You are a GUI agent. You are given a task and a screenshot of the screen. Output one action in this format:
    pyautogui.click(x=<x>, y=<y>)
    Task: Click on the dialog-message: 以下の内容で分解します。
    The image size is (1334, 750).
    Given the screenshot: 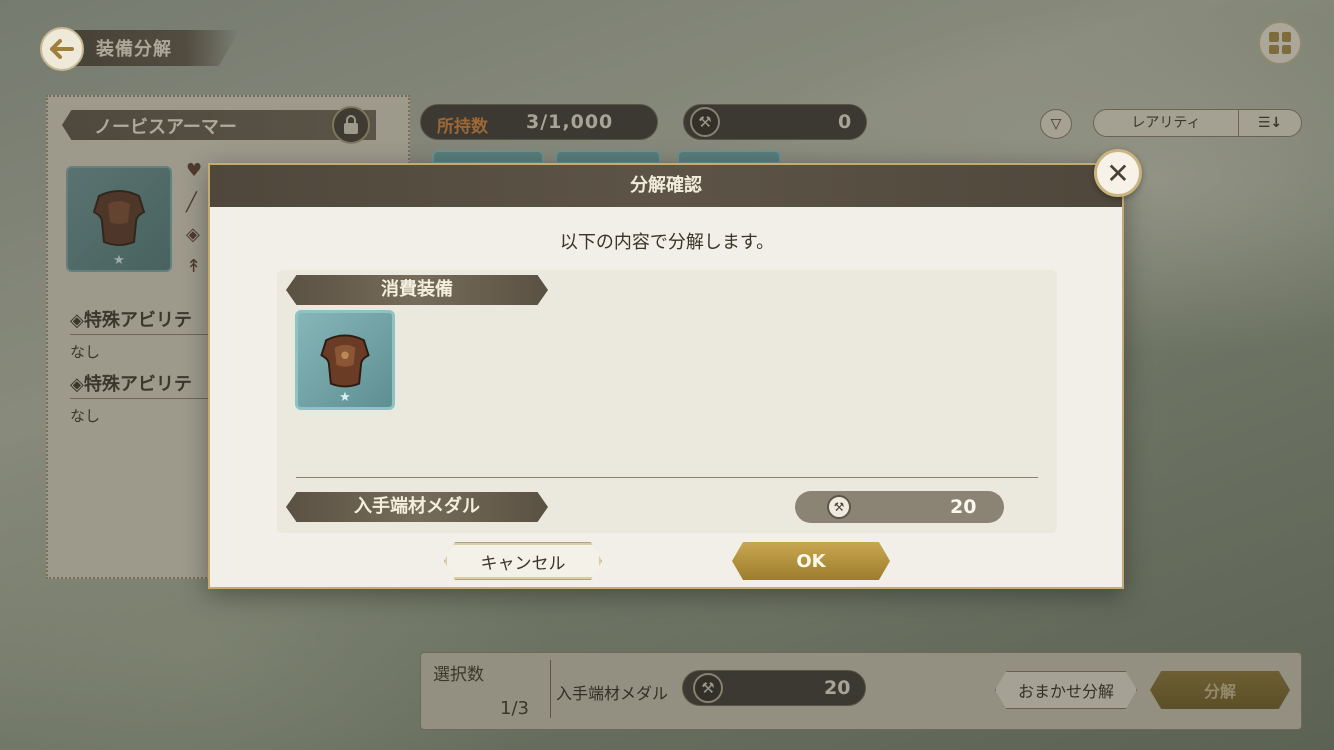 What is the action you would take?
    pyautogui.click(x=667, y=242)
    